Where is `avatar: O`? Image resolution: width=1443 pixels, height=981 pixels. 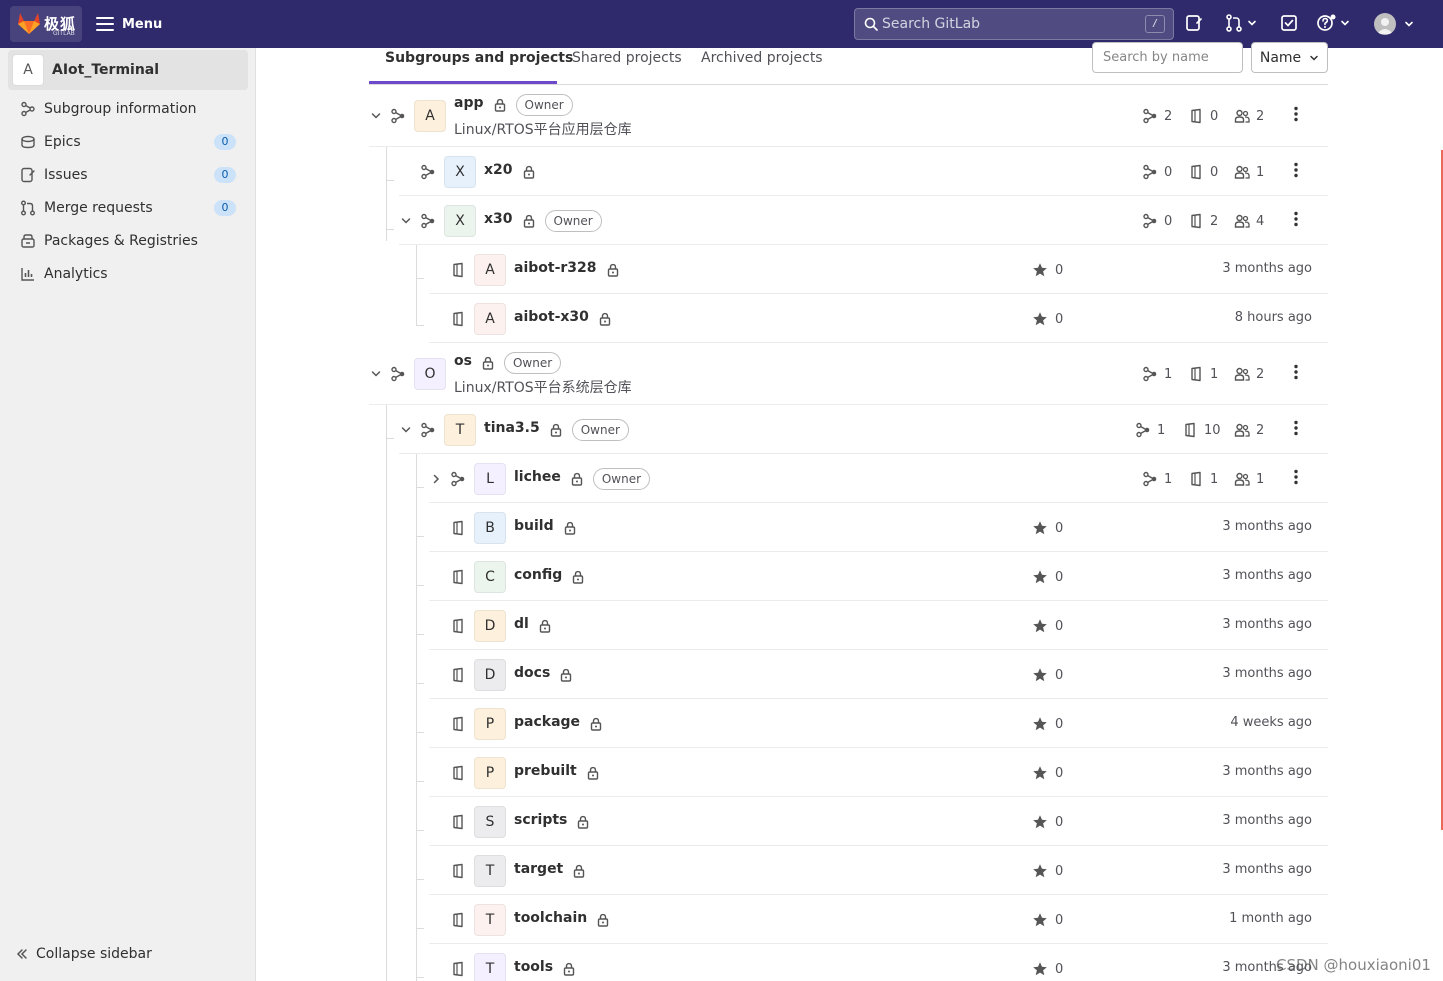 avatar: O is located at coordinates (430, 374).